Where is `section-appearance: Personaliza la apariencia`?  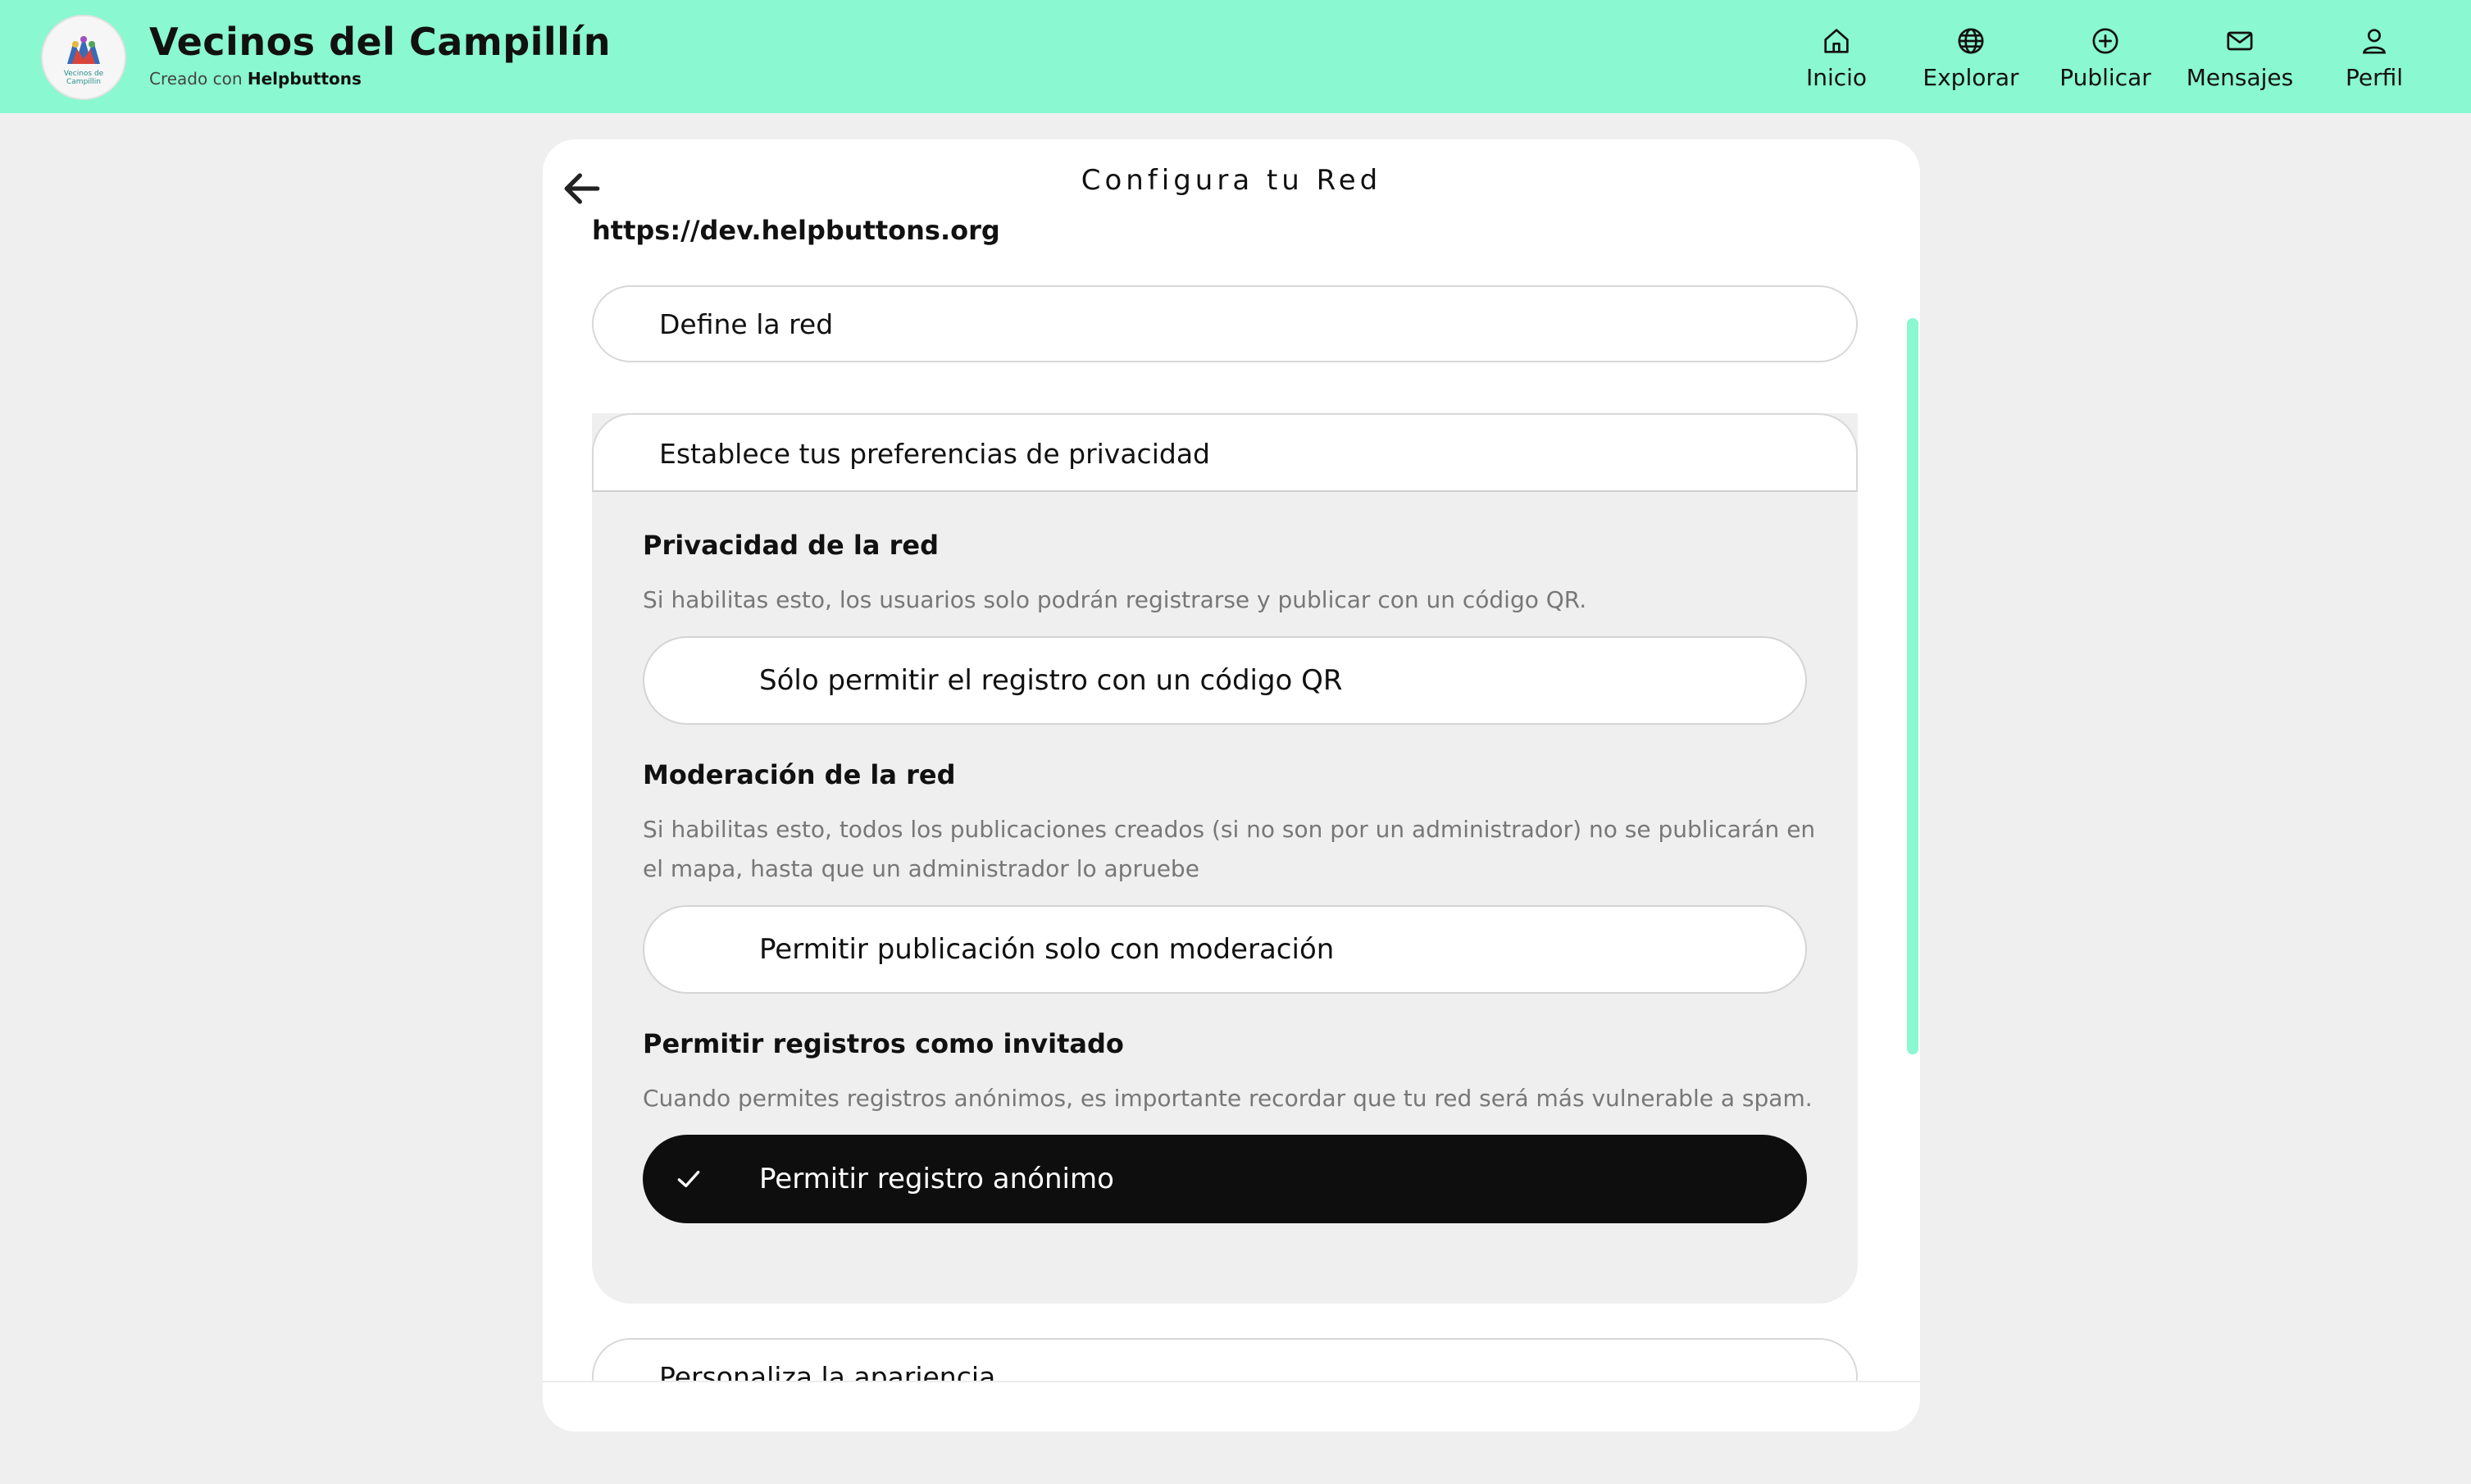
section-appearance: Personaliza la apariencia is located at coordinates (1225, 1360).